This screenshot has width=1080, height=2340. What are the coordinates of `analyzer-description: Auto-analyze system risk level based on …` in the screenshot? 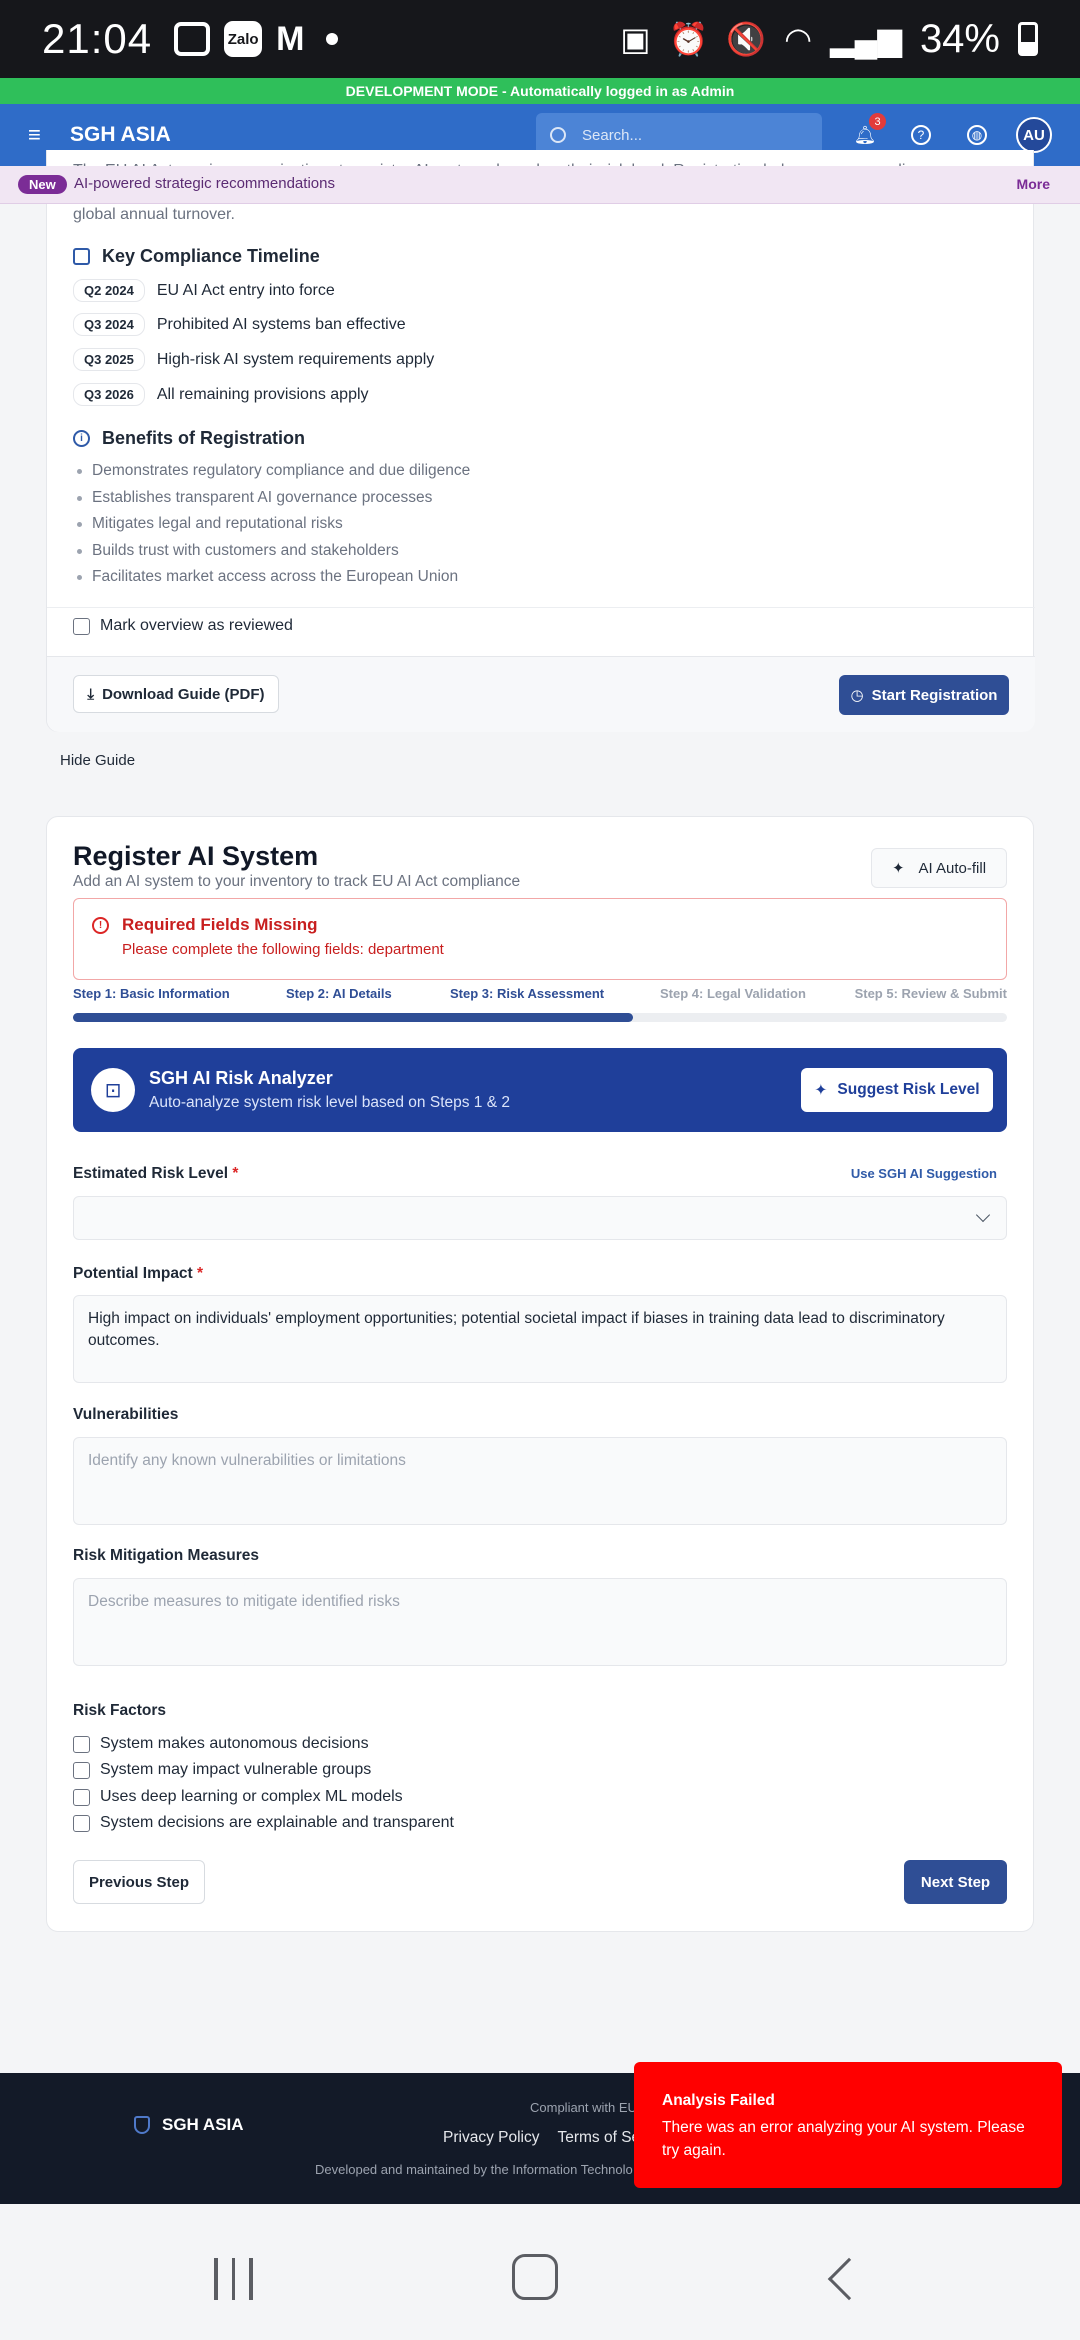 It's located at (329, 1102).